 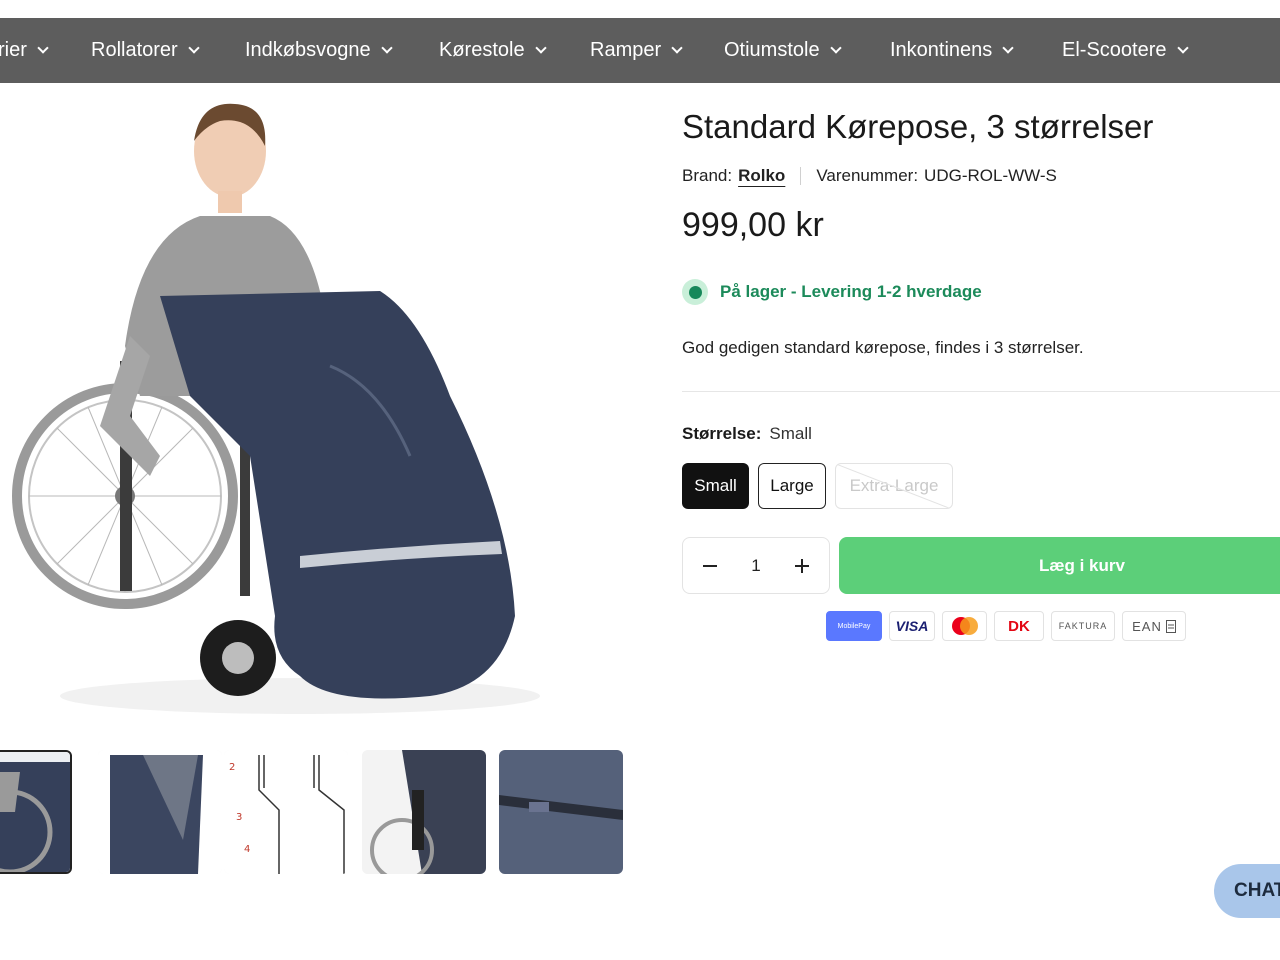 I want to click on mobilepay-icon-label: MobilePay, so click(x=854, y=626).